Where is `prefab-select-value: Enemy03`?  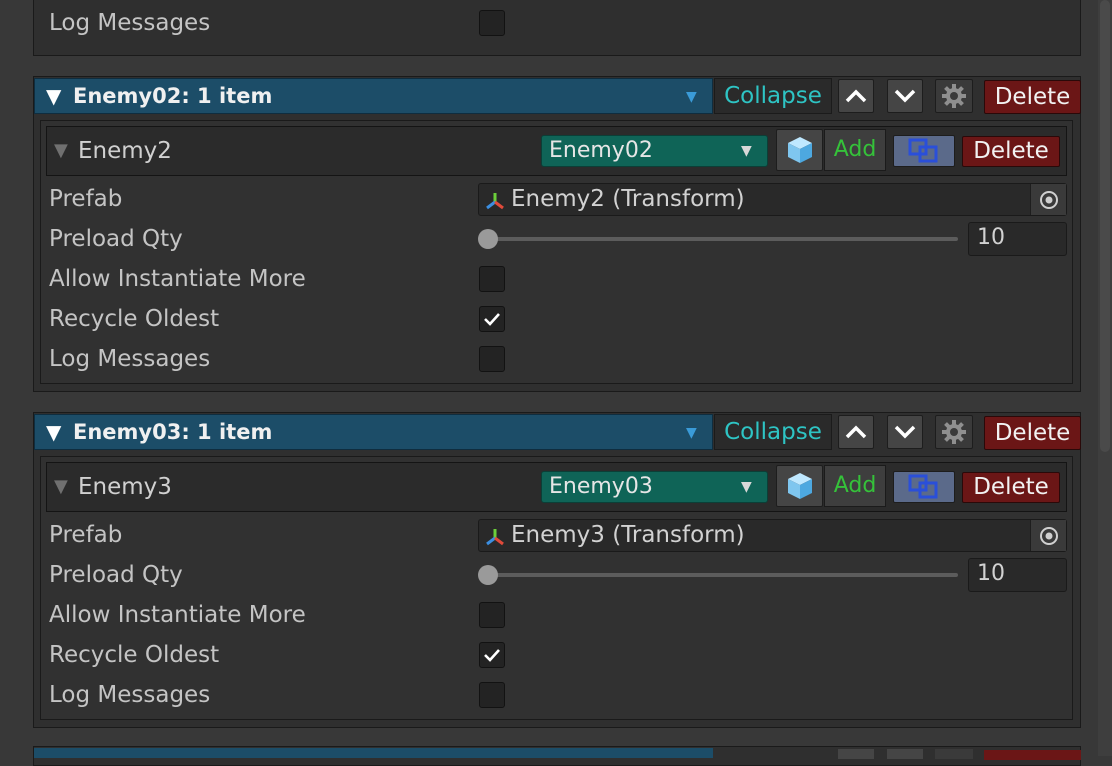 prefab-select-value: Enemy03 is located at coordinates (601, 486).